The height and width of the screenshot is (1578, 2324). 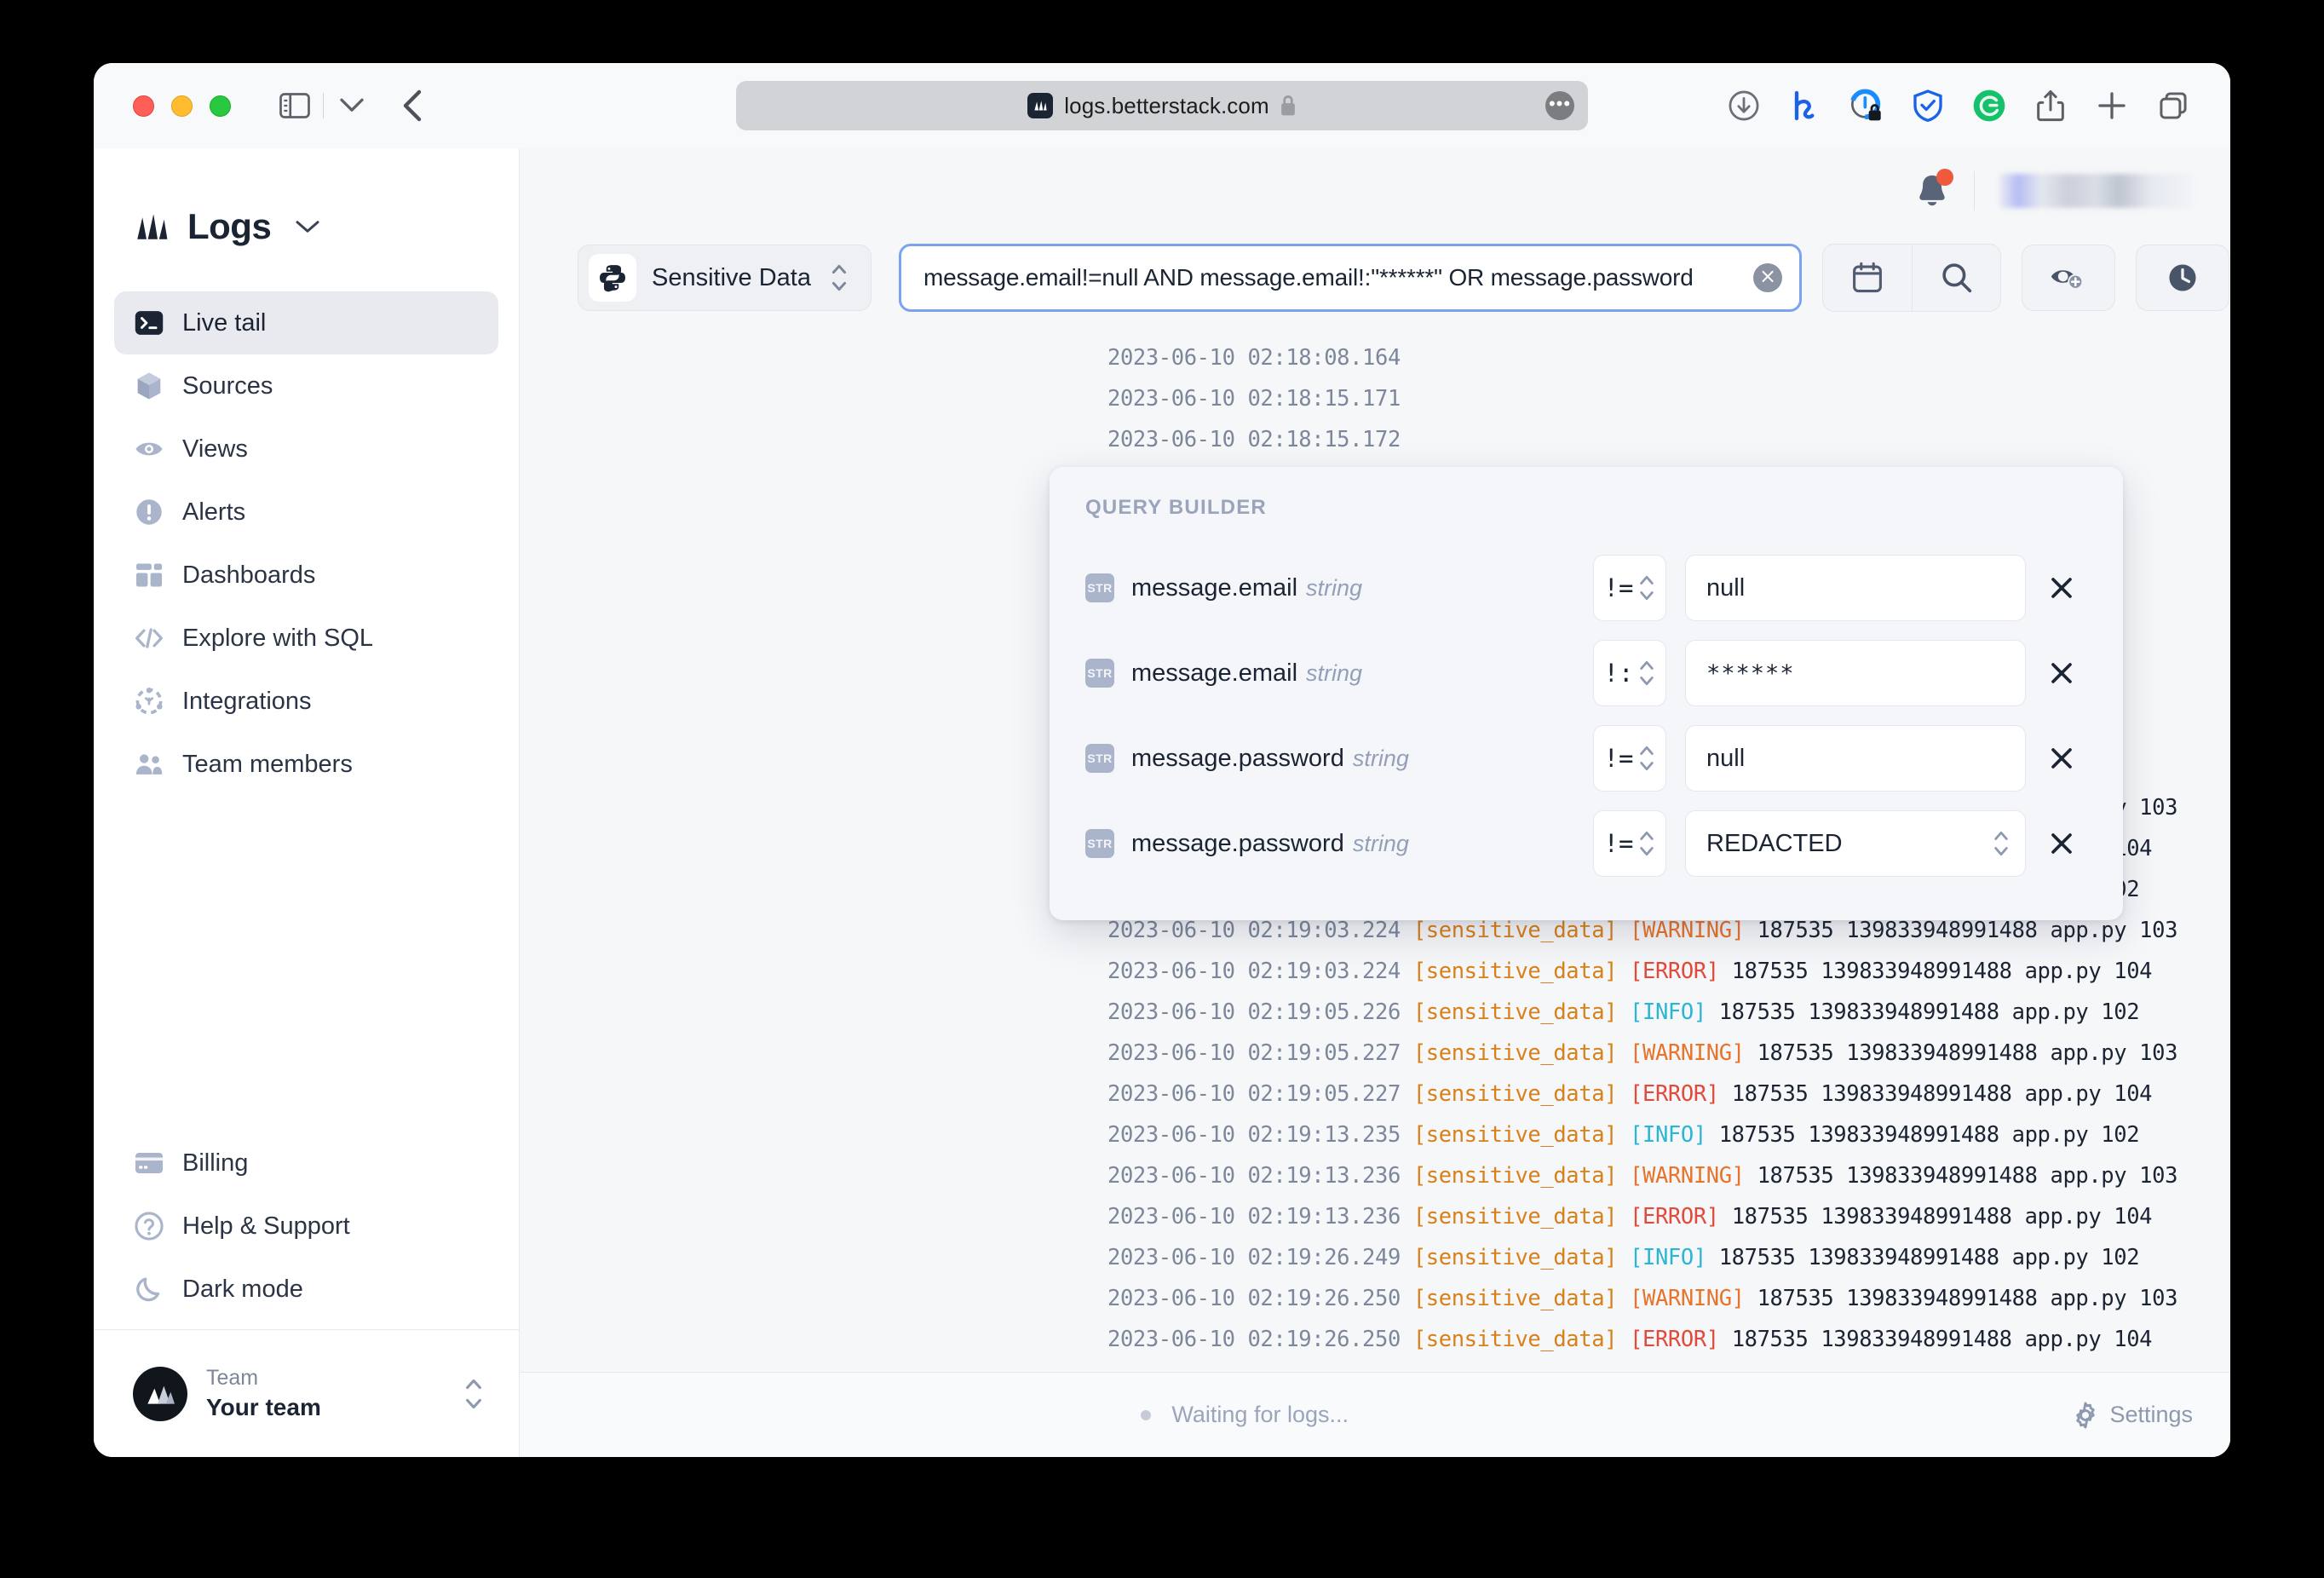 I want to click on source-selector-stepper-icon, so click(x=839, y=278).